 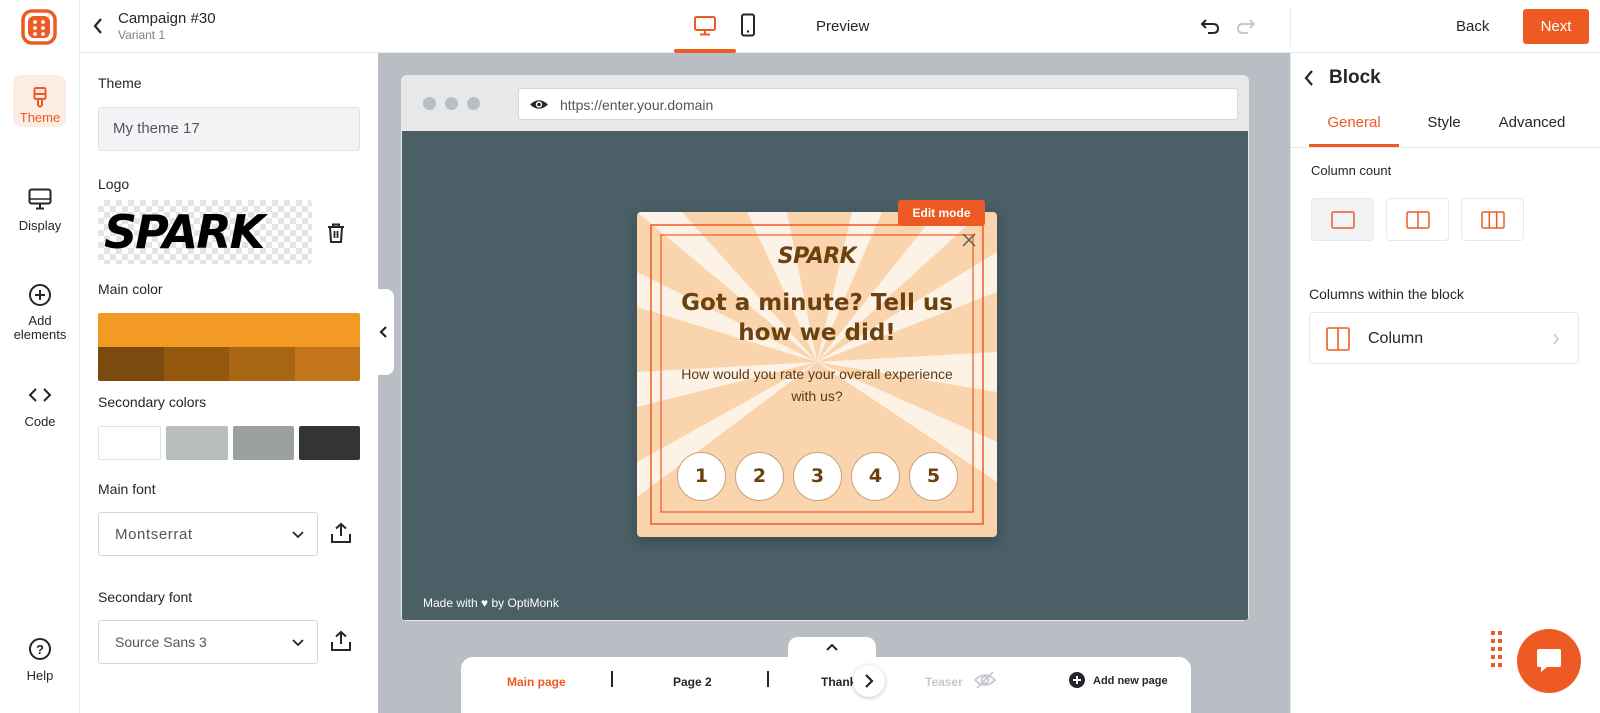 I want to click on monitor-icon, so click(x=40, y=199).